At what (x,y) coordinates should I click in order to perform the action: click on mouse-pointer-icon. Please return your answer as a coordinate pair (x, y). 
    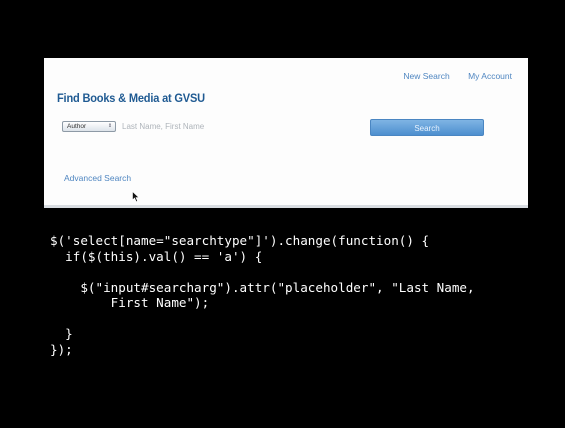
    Looking at the image, I should click on (136, 197).